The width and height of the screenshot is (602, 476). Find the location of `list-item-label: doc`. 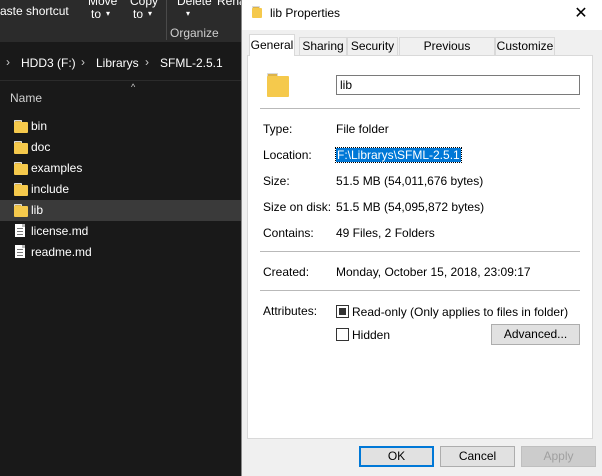

list-item-label: doc is located at coordinates (41, 147).